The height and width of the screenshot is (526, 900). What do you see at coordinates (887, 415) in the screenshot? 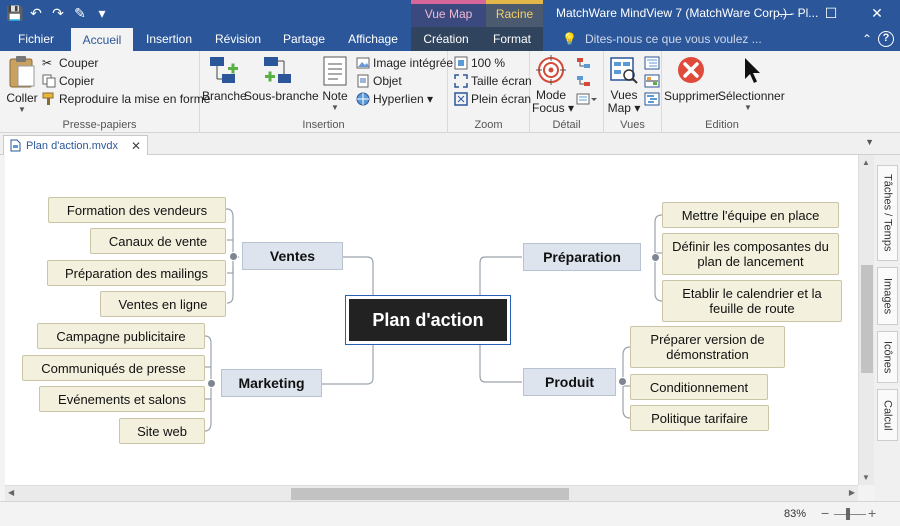
I see `side-tab-calcul: Calcul` at bounding box center [887, 415].